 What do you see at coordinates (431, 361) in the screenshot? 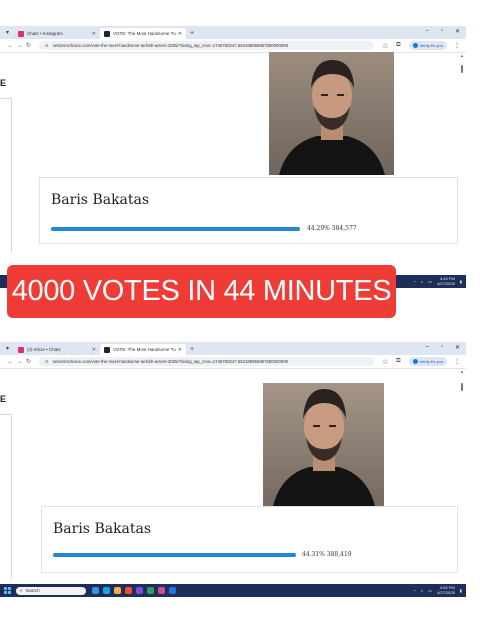
I see `profile-label: Verify it's you` at bounding box center [431, 361].